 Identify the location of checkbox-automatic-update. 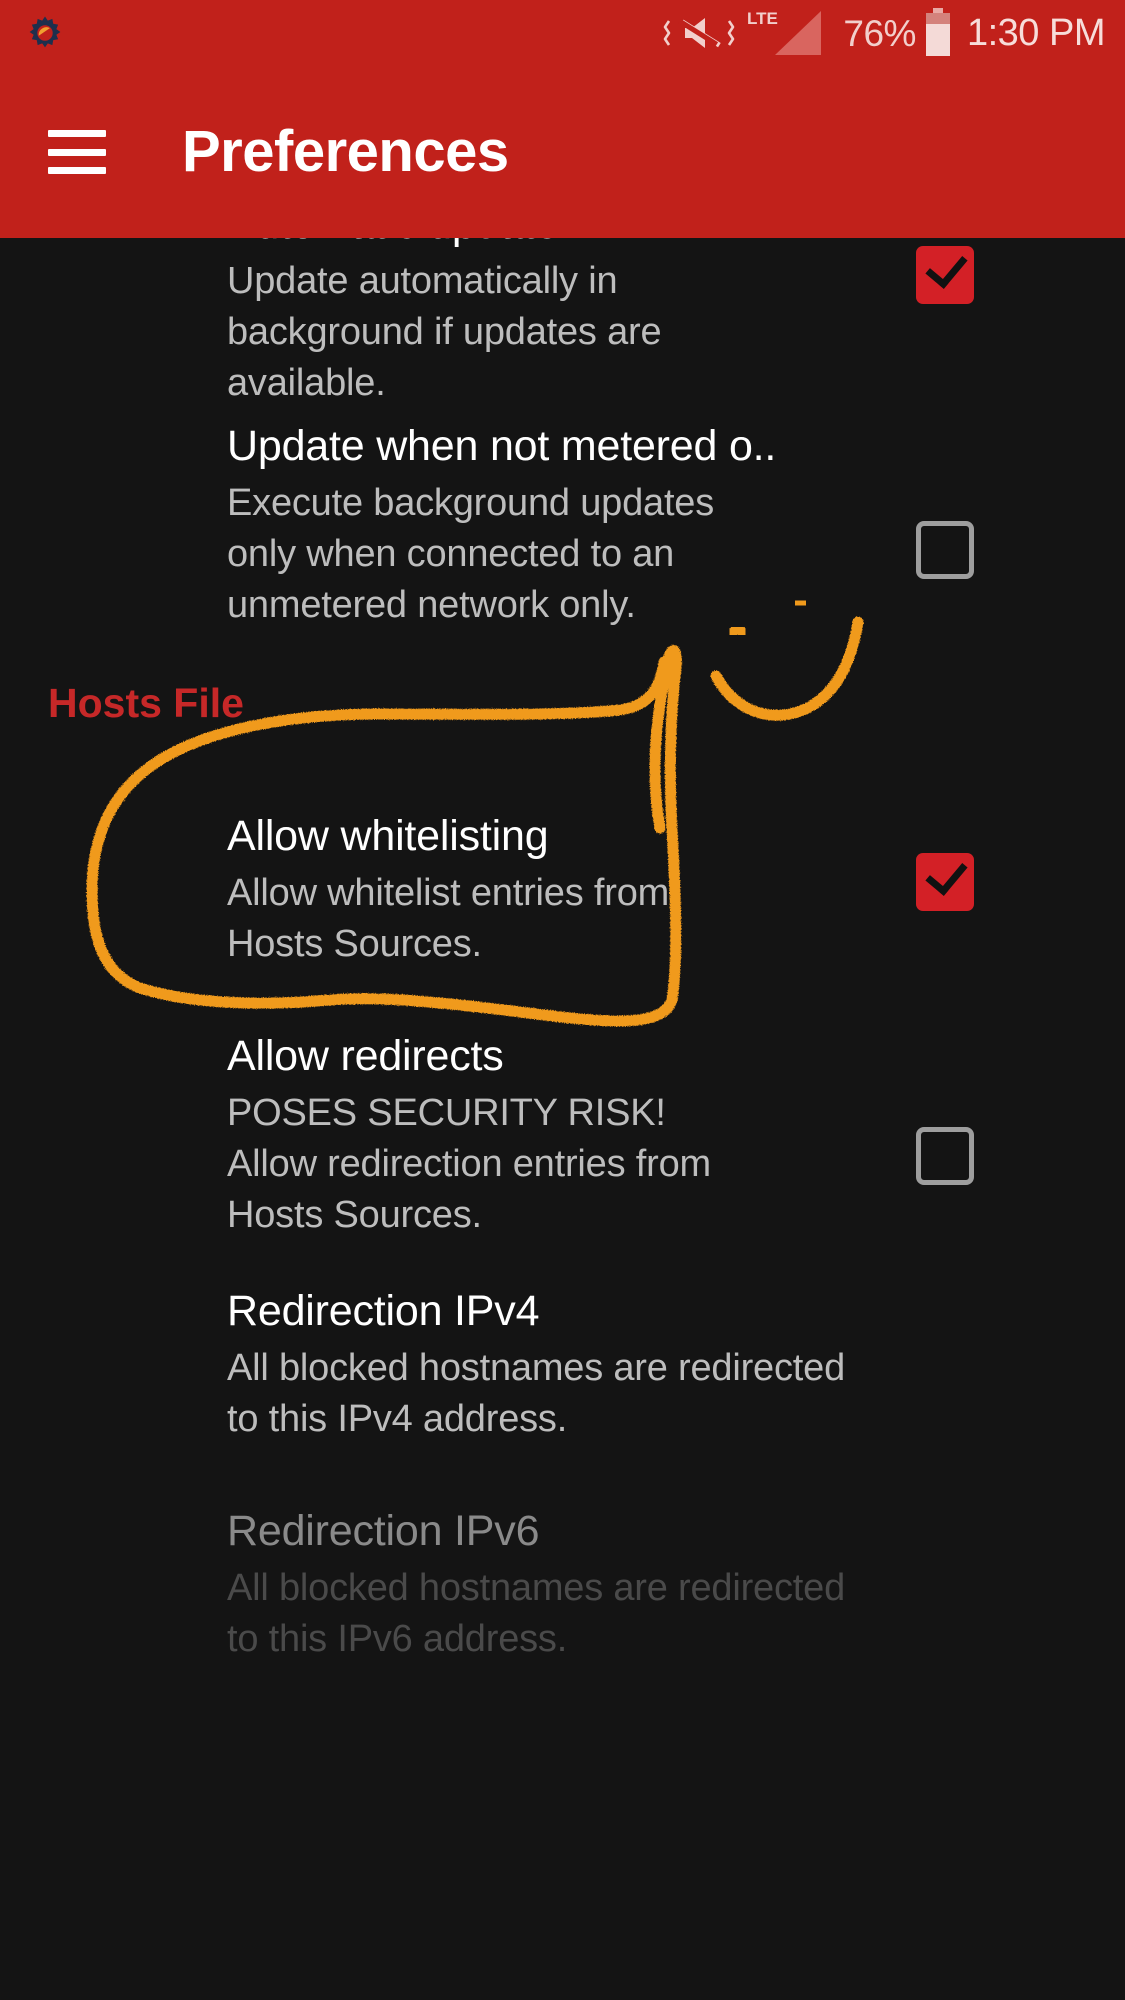
(945, 275).